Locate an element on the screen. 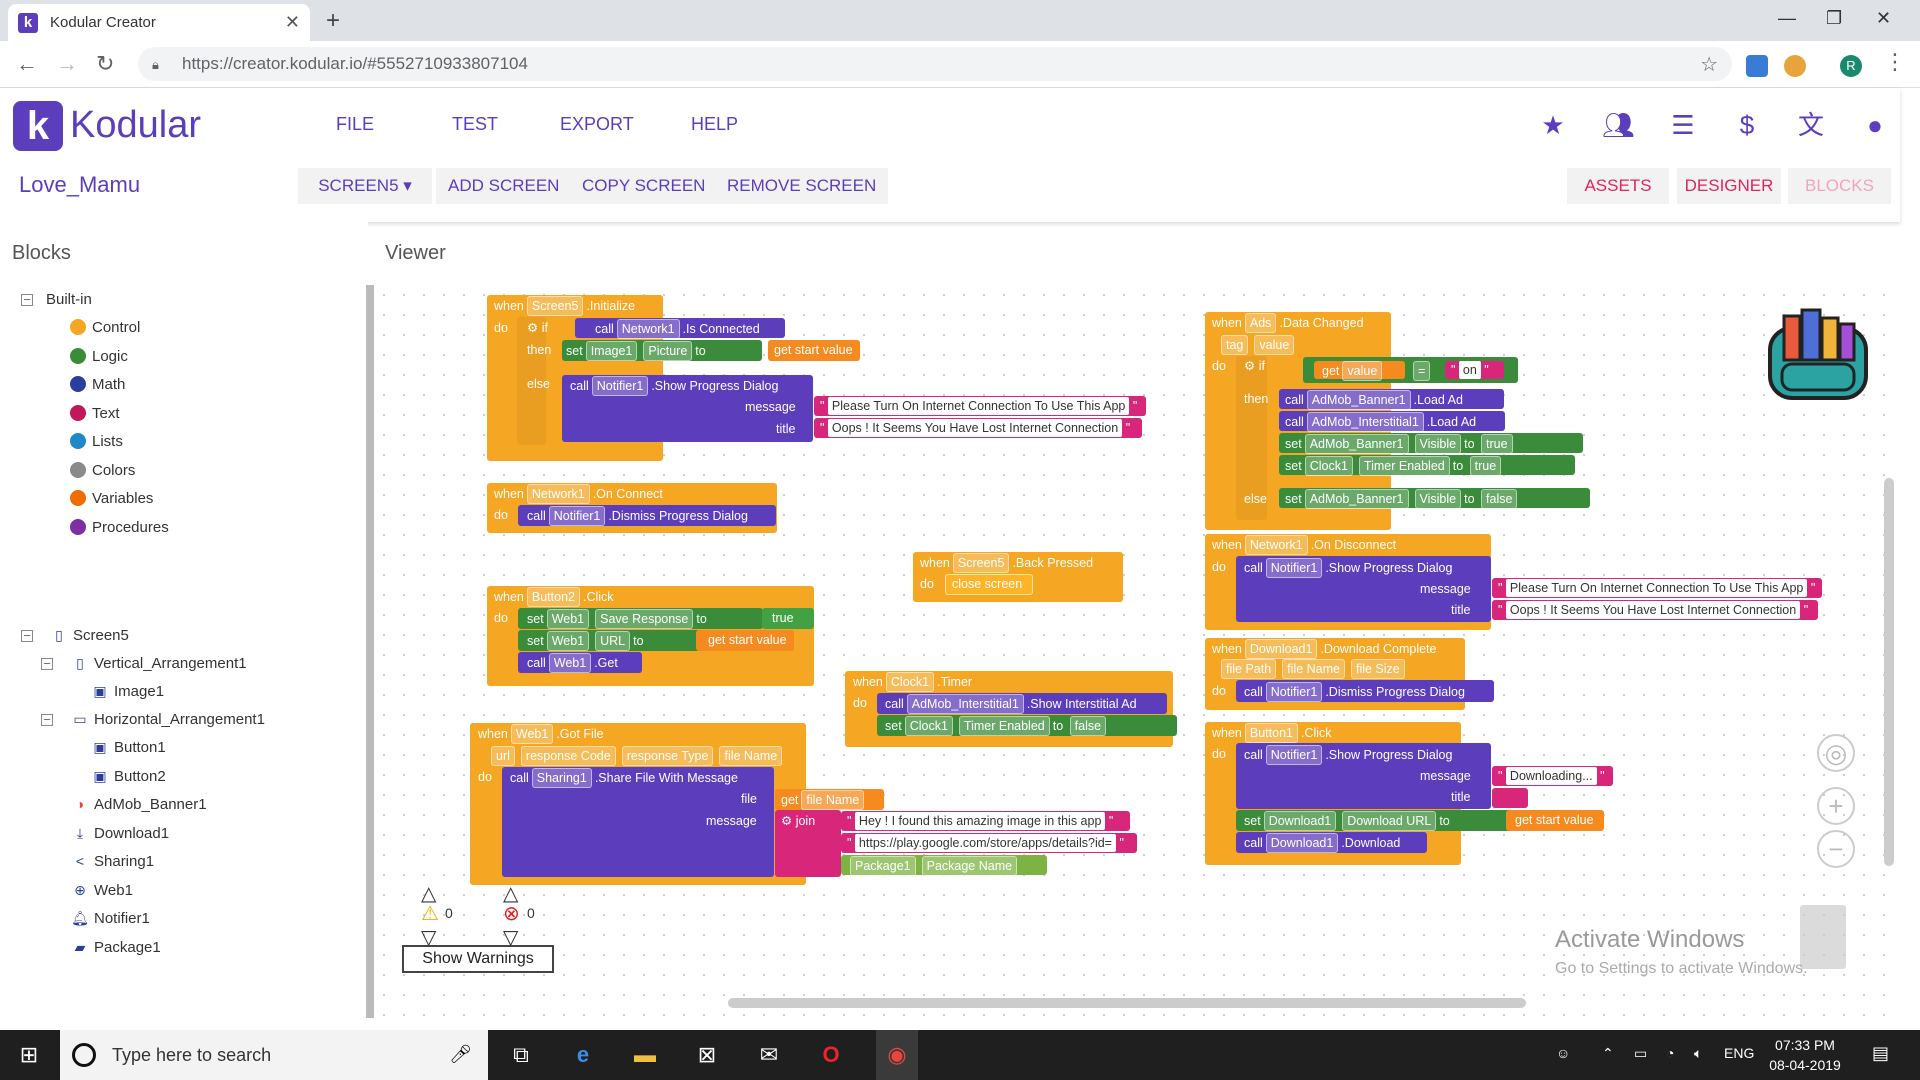 Image resolution: width=1920 pixels, height=1080 pixels. tree-builtin-procedures: Procedures is located at coordinates (119, 527).